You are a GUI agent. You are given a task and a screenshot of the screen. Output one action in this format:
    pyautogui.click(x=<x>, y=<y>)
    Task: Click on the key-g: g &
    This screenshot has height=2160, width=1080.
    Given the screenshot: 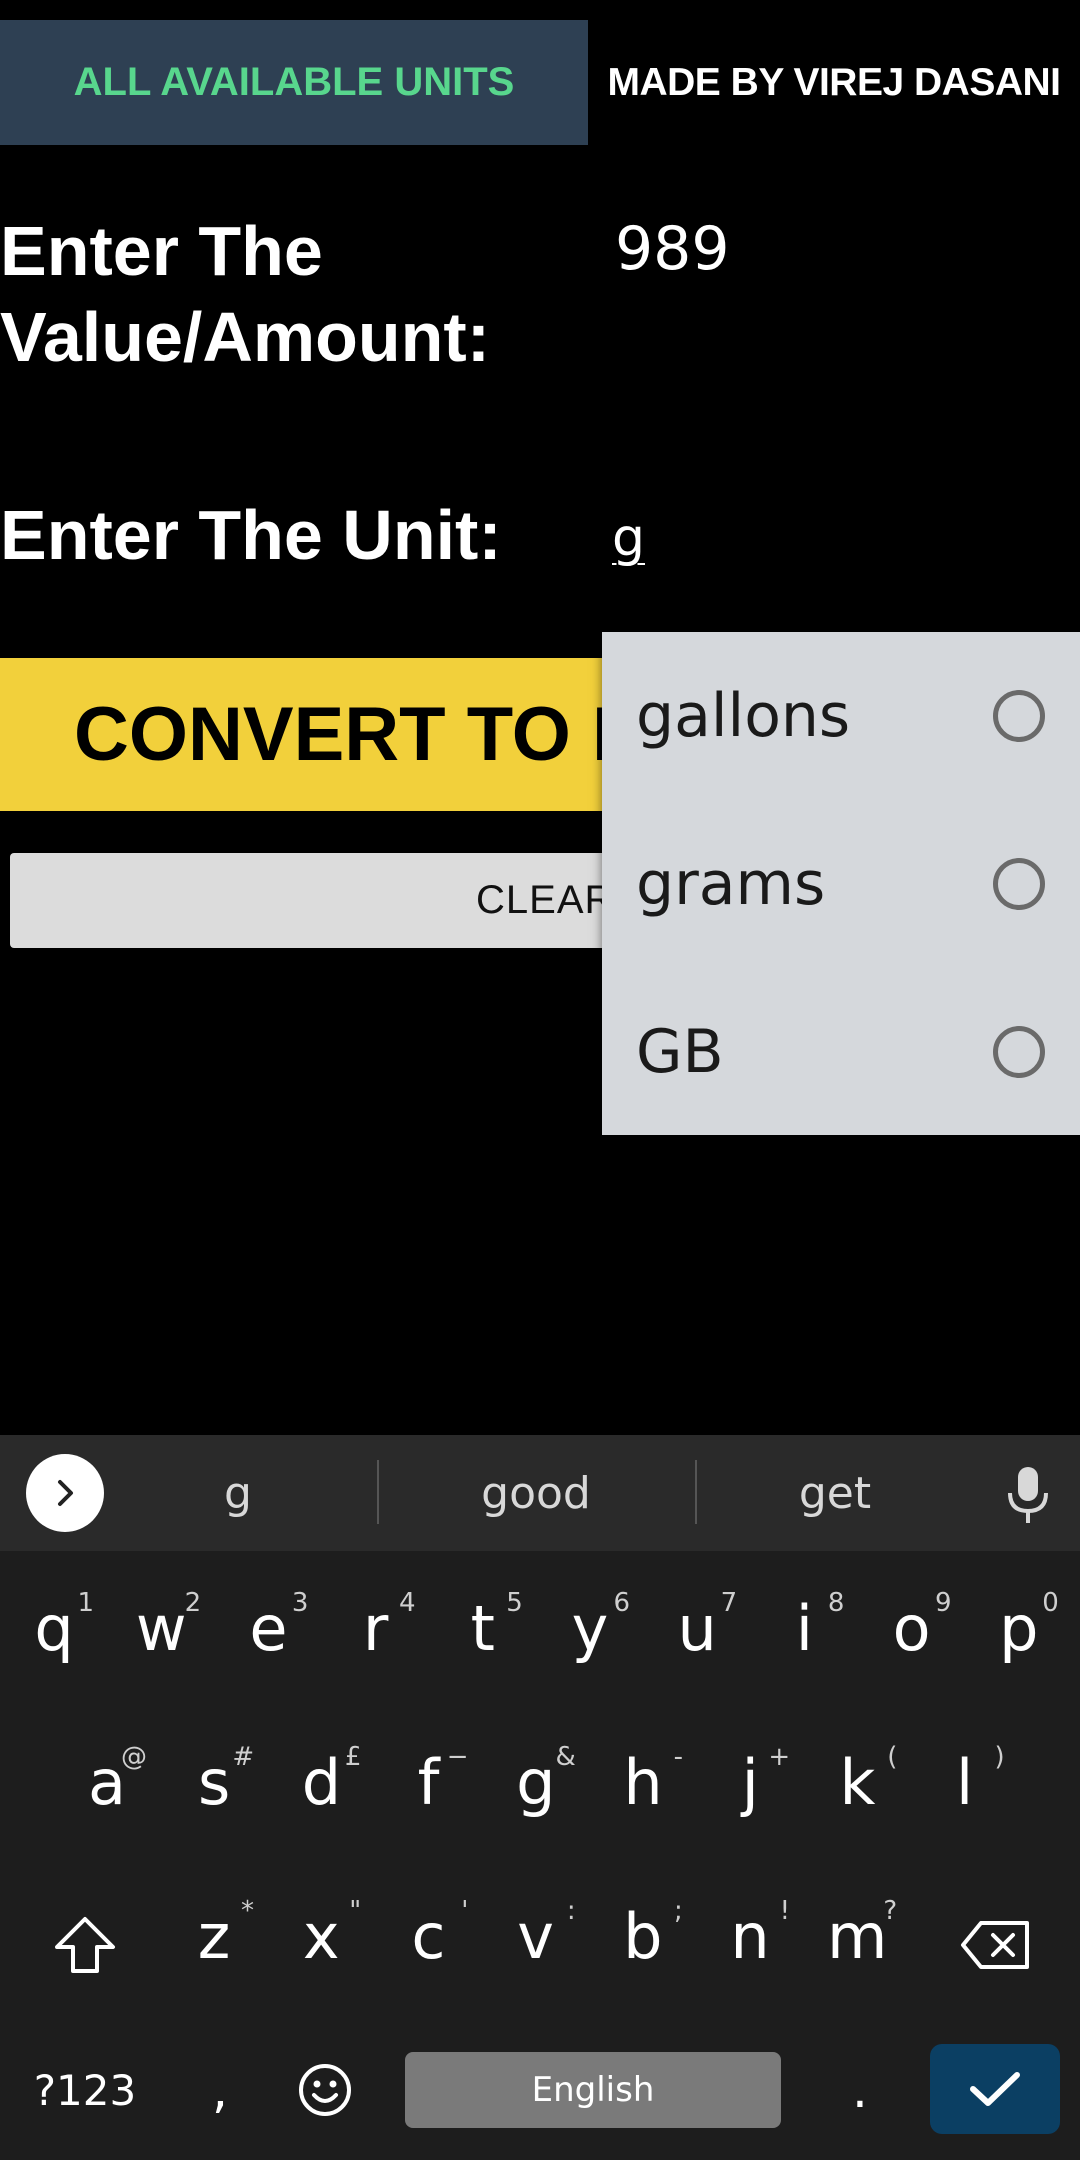 What is the action you would take?
    pyautogui.click(x=536, y=1782)
    